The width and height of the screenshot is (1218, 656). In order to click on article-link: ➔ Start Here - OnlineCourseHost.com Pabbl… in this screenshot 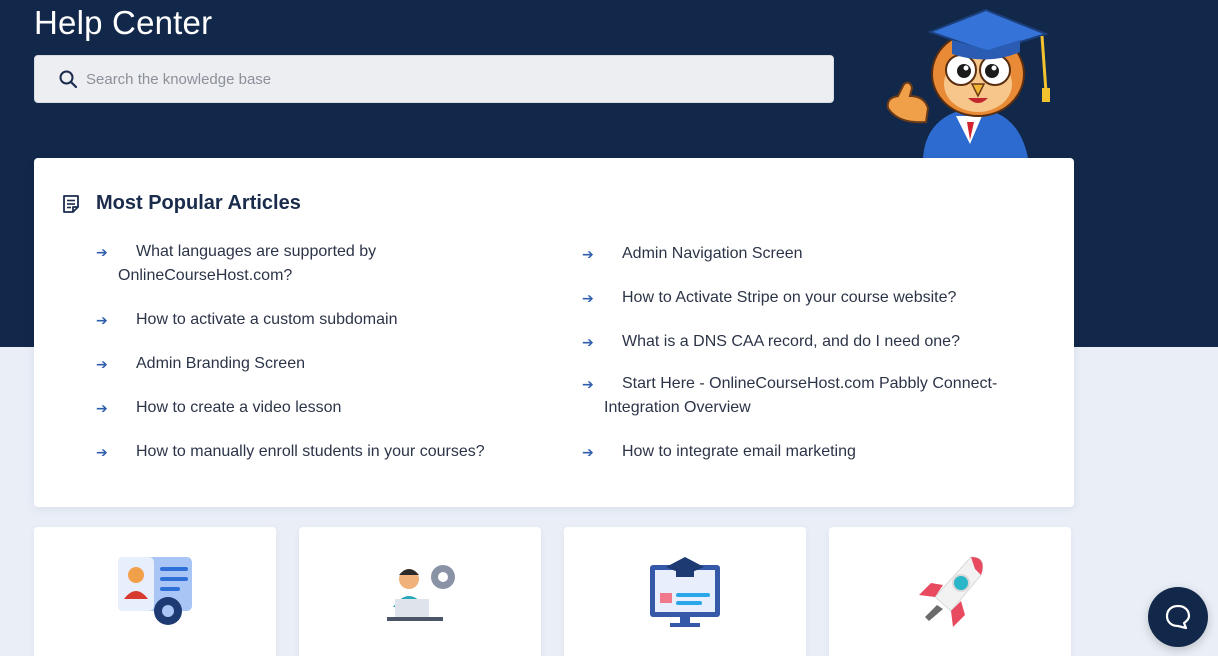, I will do `click(802, 396)`.